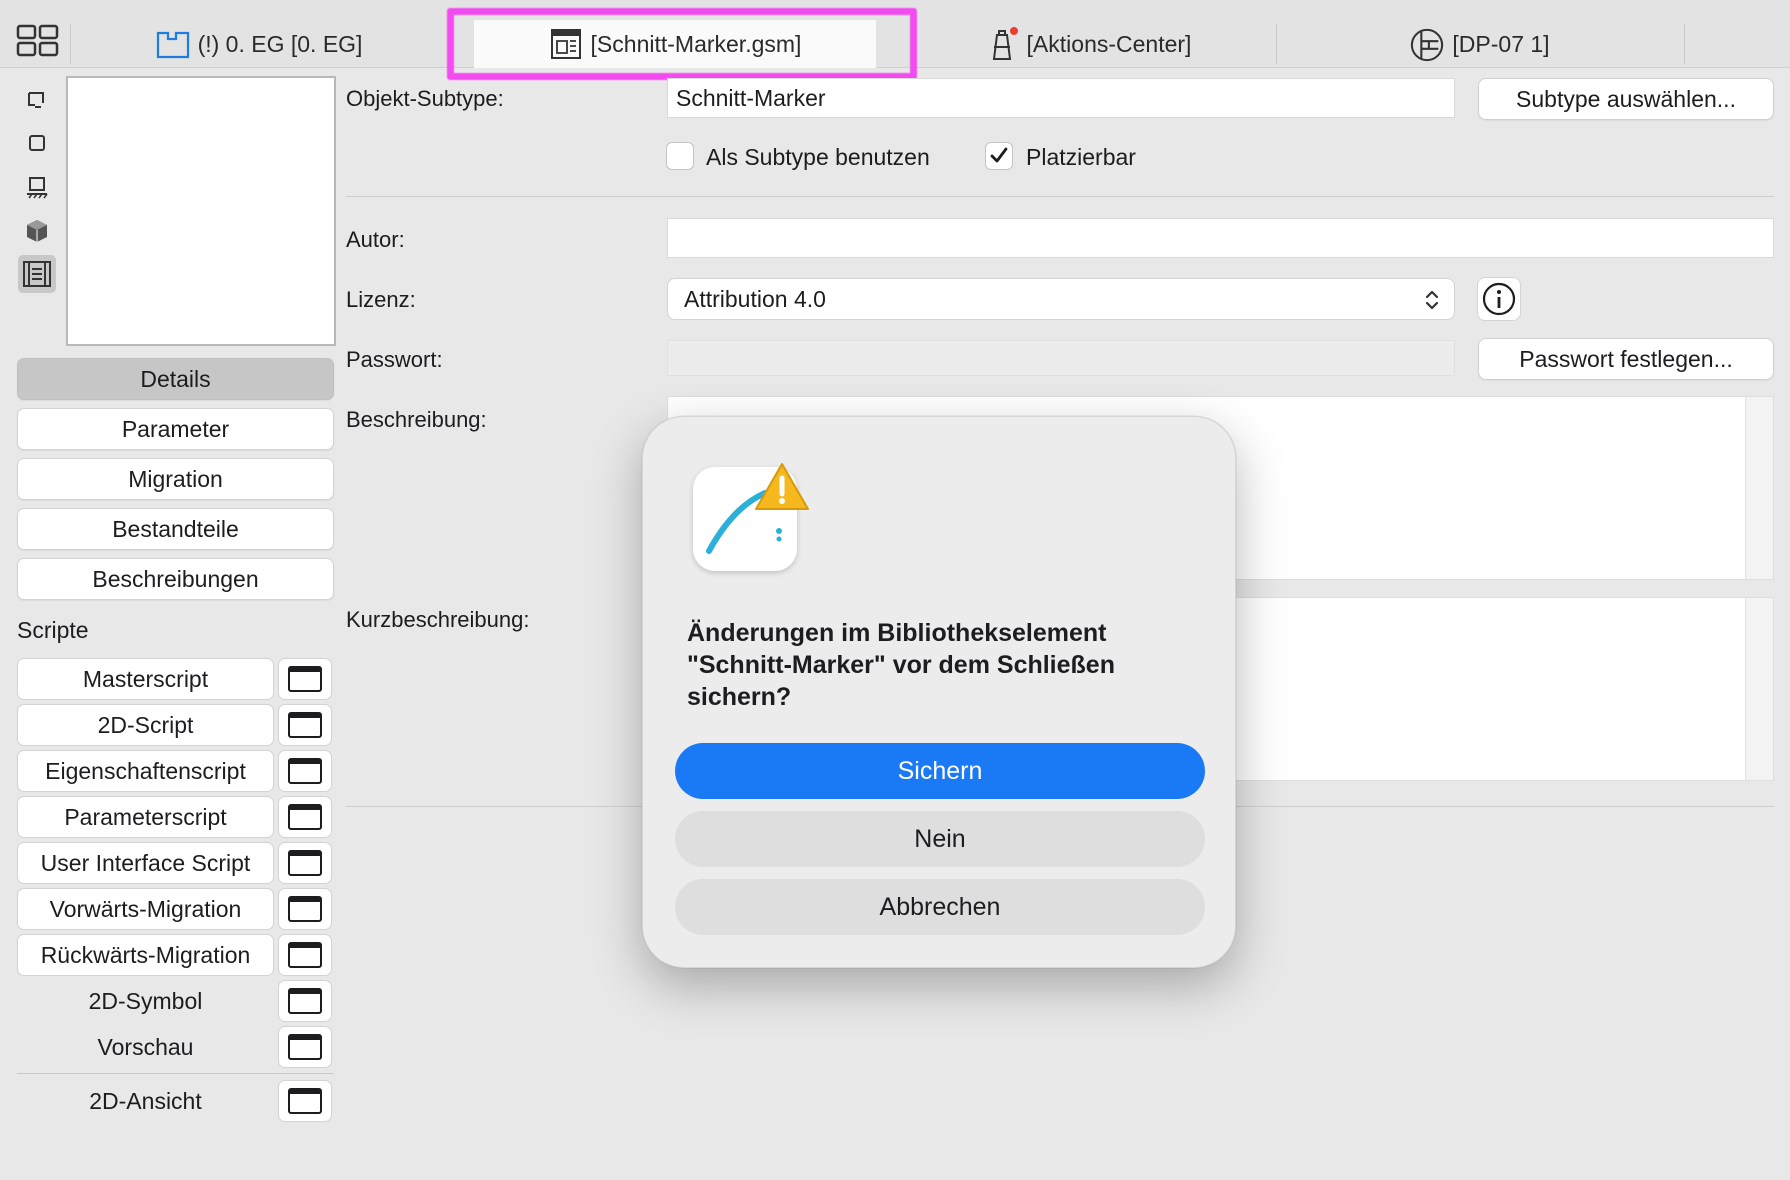  Describe the element at coordinates (1501, 43) in the screenshot. I see `tab-label: [DP-07 1]` at that location.